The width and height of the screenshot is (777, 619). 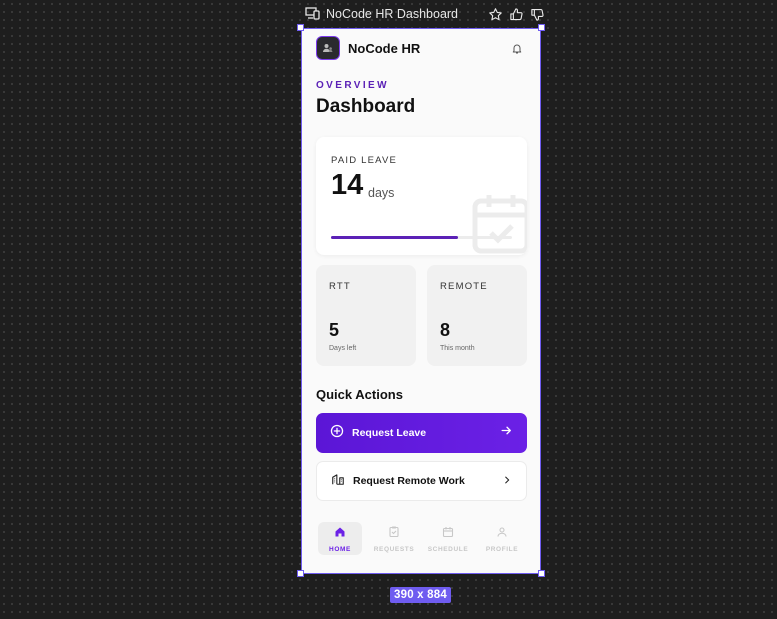 What do you see at coordinates (409, 481) in the screenshot?
I see `request-remote-label: Request Remote Work` at bounding box center [409, 481].